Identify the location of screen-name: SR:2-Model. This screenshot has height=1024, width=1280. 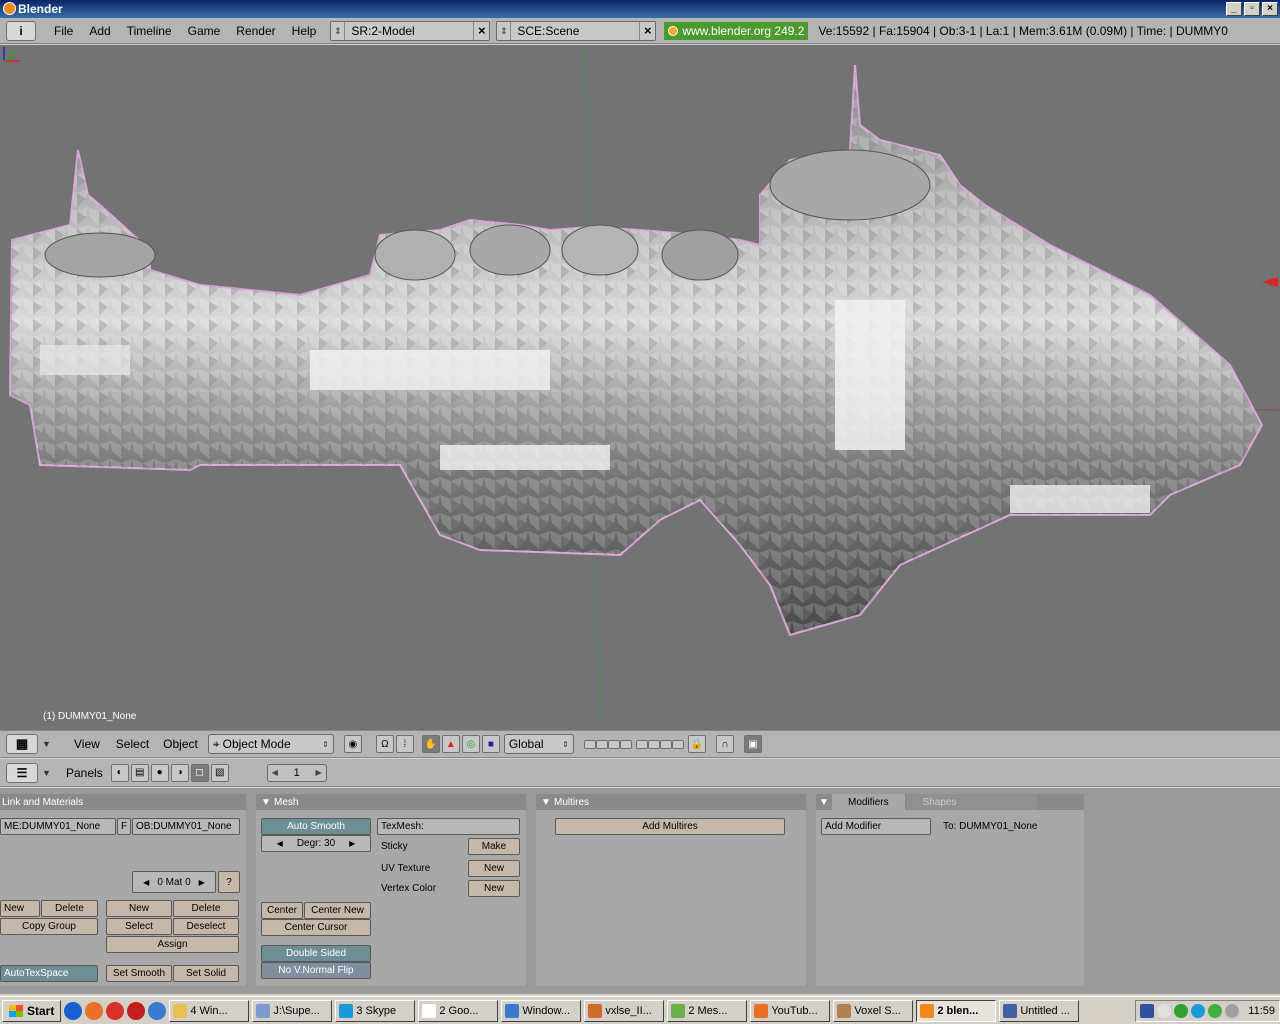
(409, 31).